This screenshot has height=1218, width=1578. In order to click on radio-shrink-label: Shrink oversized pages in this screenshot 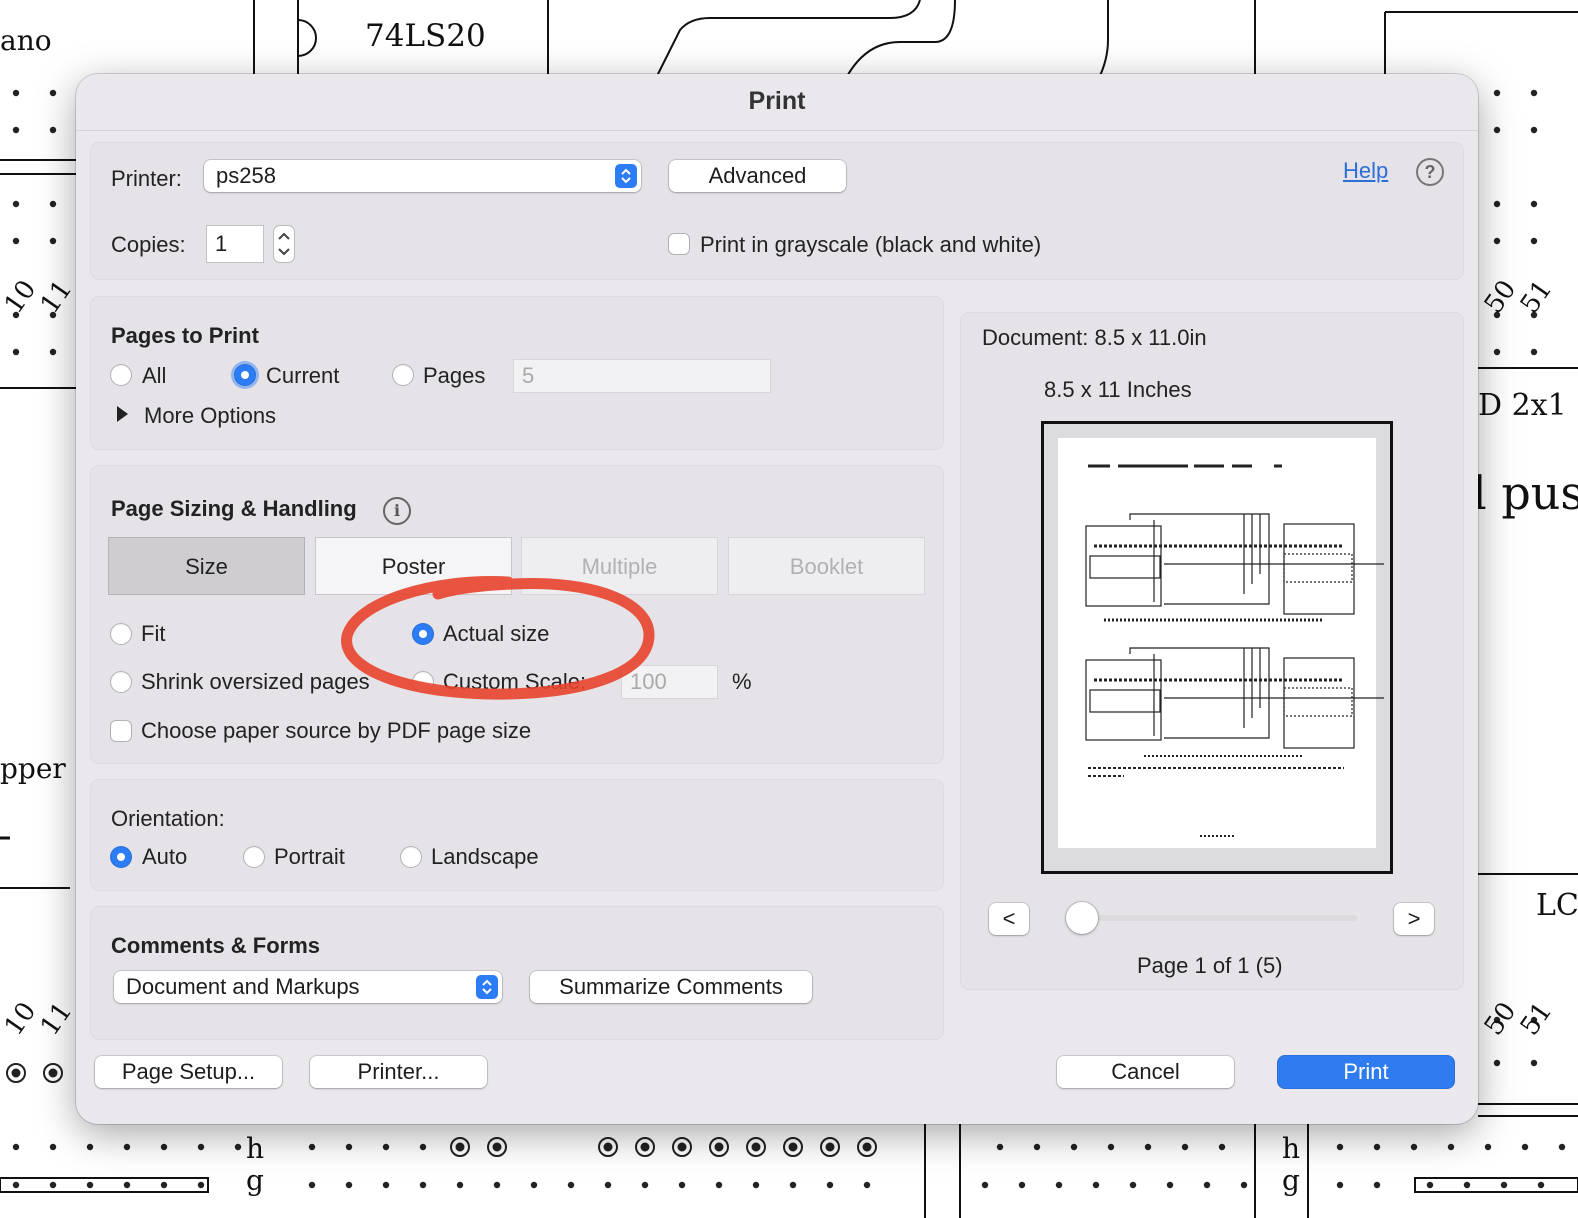, I will do `click(255, 681)`.